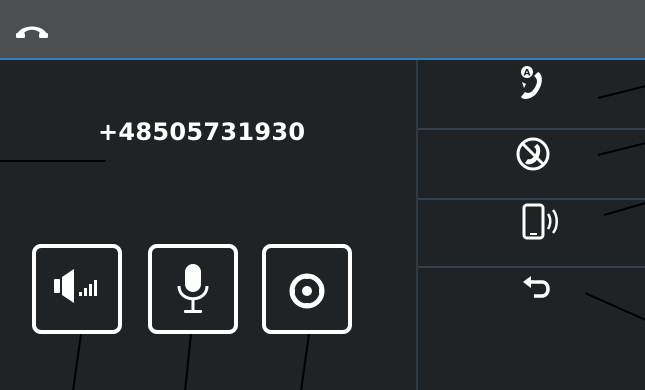 This screenshot has width=645, height=390. Describe the element at coordinates (202, 132) in the screenshot. I see `caller-number: +48505731930` at that location.